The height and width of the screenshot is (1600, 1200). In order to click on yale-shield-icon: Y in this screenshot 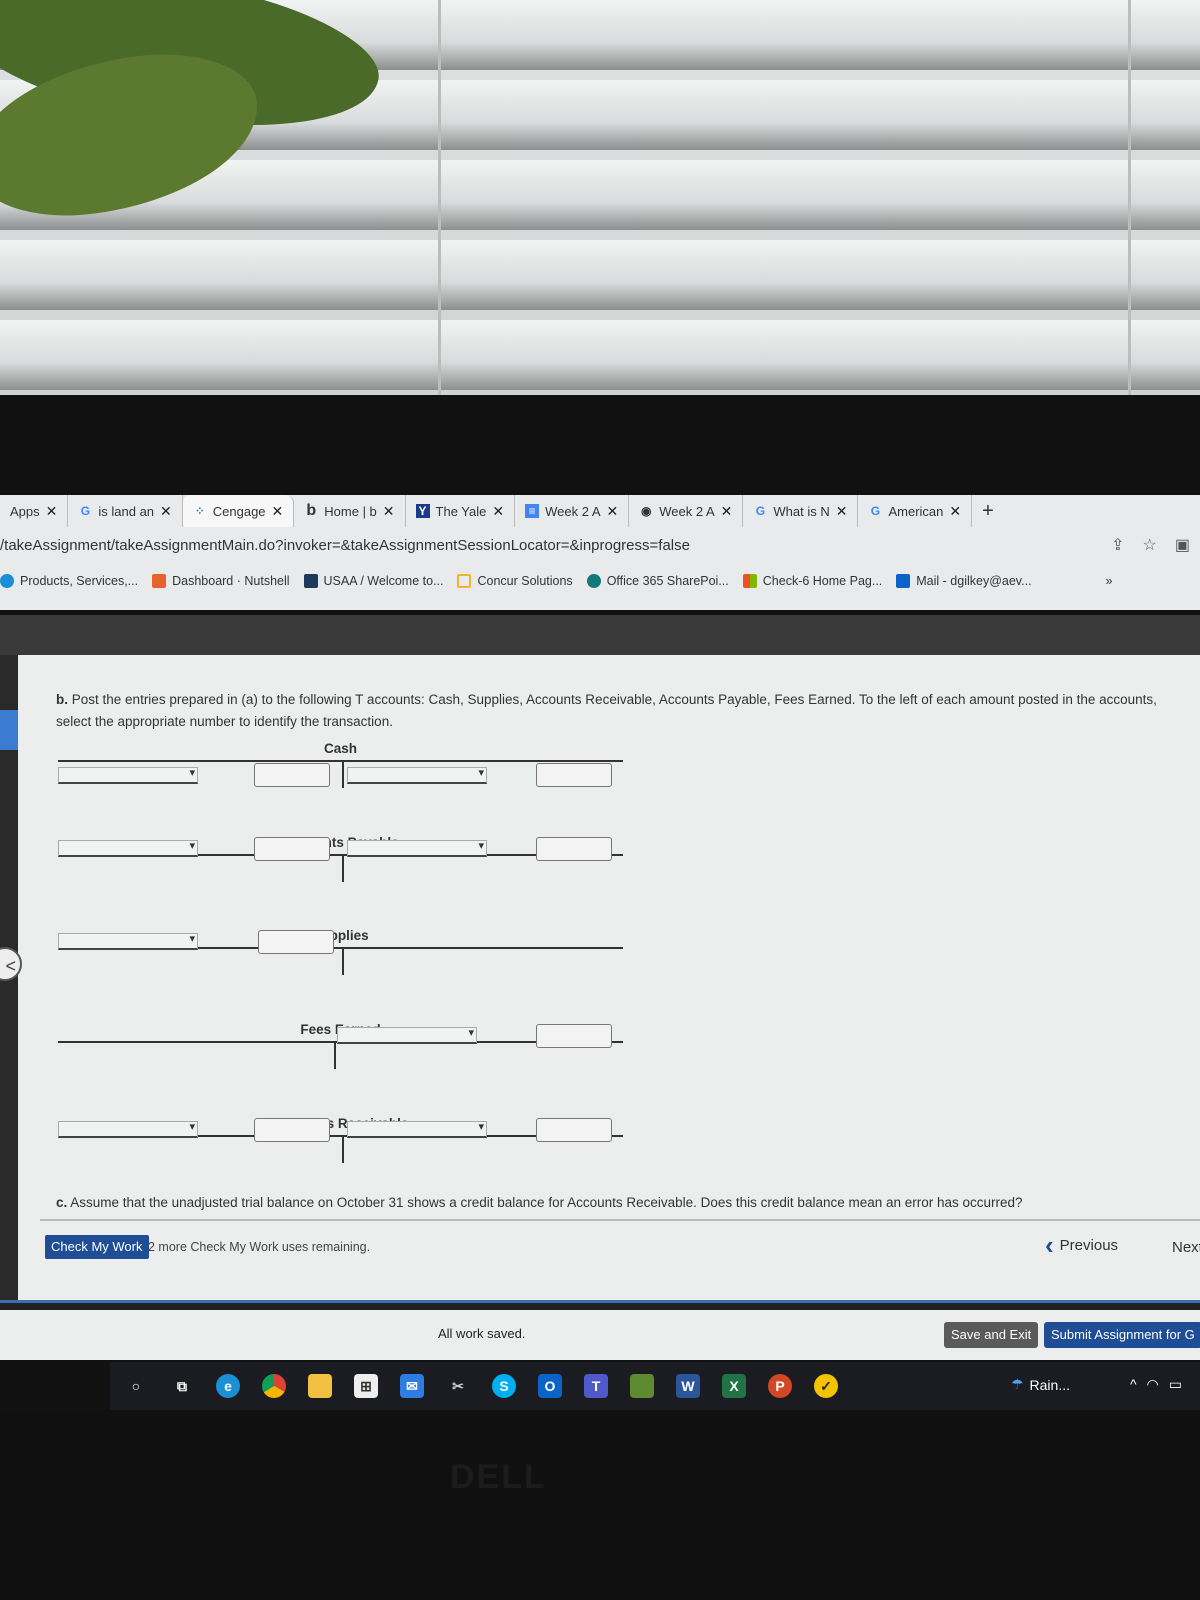, I will do `click(422, 511)`.